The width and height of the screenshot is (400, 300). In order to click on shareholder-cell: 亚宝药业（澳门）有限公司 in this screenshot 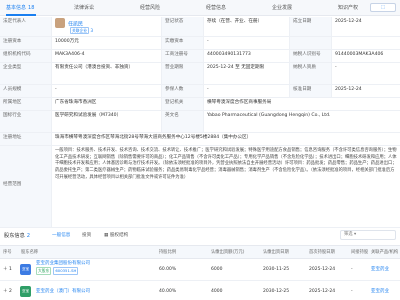, I will do `click(94, 290)`.